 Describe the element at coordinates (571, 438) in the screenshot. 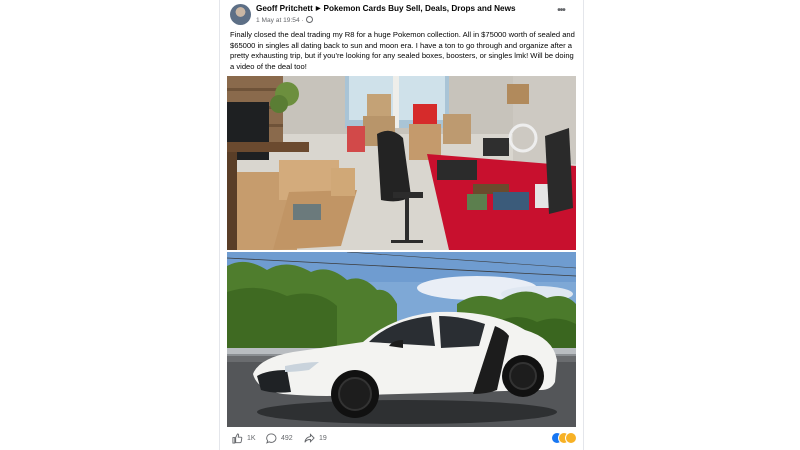

I see `wow-reaction-icon` at that location.